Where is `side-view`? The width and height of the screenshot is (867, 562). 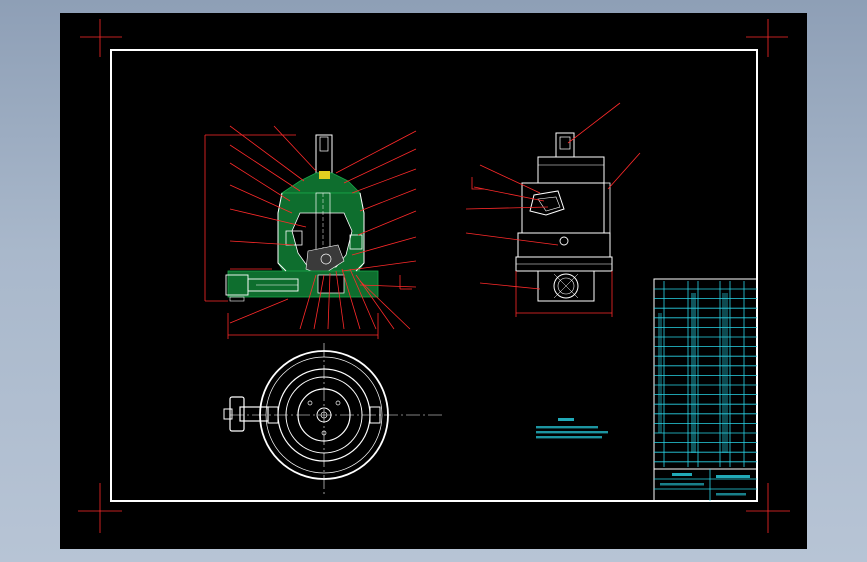 side-view is located at coordinates (553, 209).